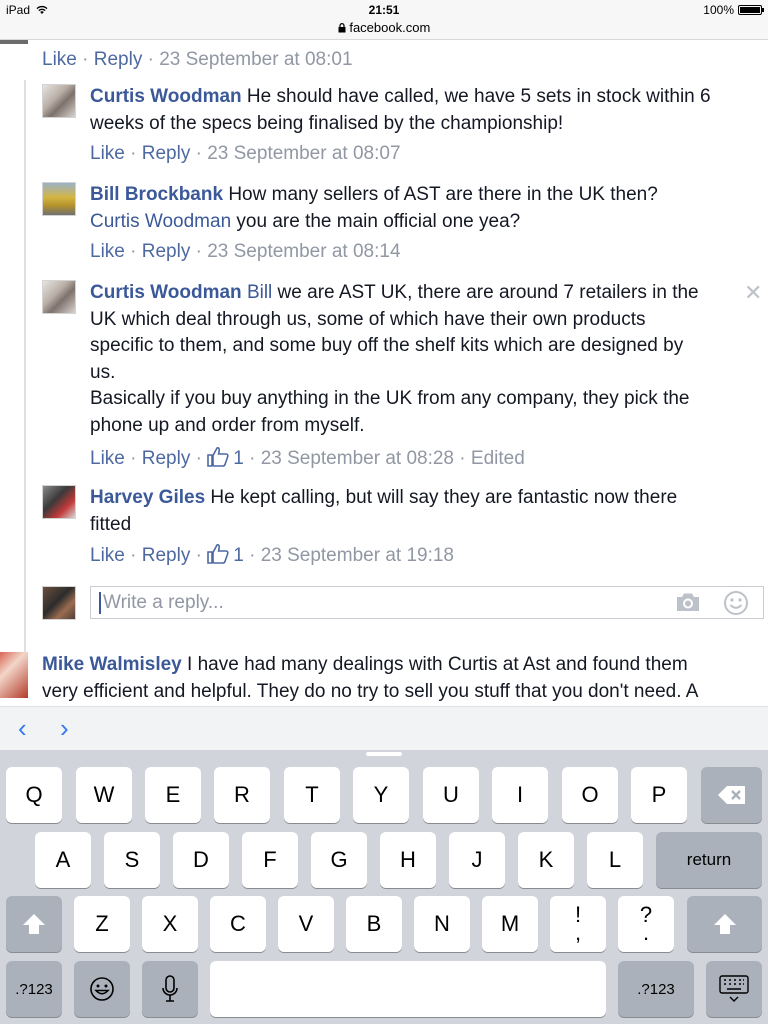 The height and width of the screenshot is (1024, 768). Describe the element at coordinates (14, 42) in the screenshot. I see `avatar-cropped` at that location.